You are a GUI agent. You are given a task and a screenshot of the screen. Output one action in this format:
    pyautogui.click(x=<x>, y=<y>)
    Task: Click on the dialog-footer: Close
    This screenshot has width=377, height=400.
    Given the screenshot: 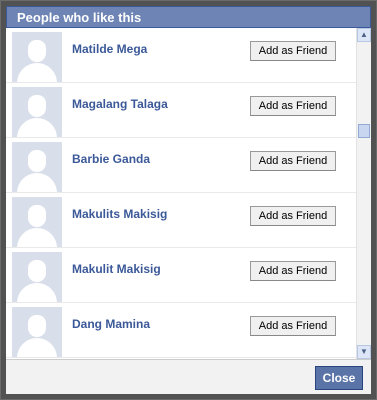 What is the action you would take?
    pyautogui.click(x=188, y=376)
    